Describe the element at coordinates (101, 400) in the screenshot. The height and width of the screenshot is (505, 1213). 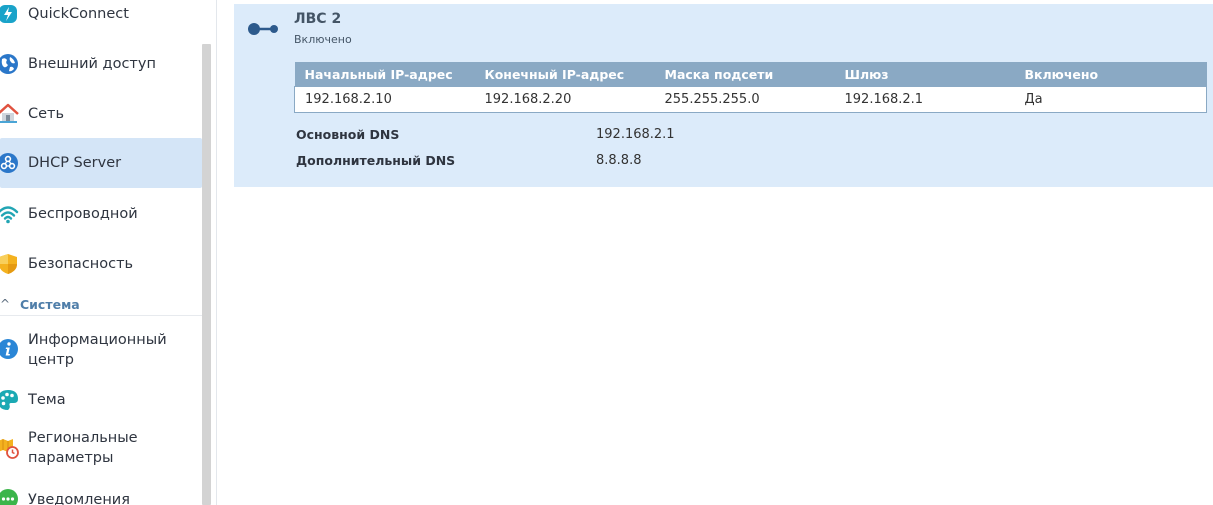
I see `sidebar-item-theme: Тема` at that location.